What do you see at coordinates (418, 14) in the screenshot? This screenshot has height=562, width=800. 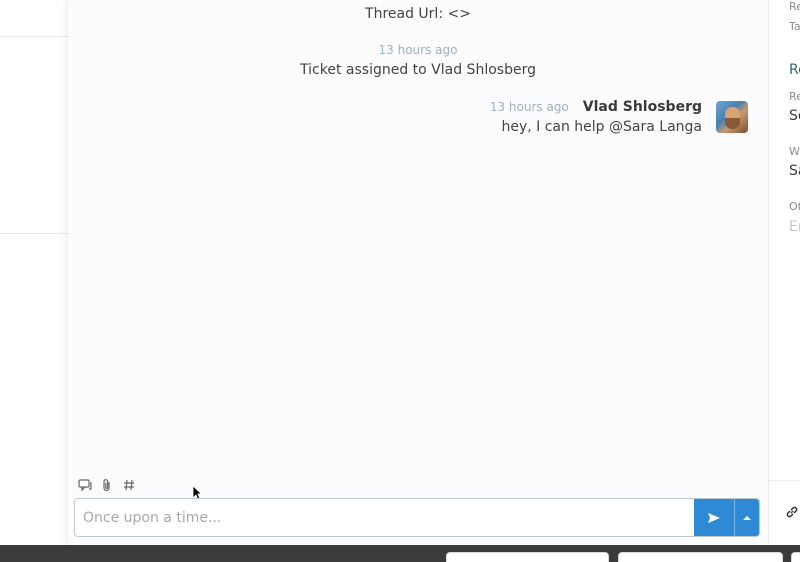 I see `thread-url-text: Thread Url: <>` at bounding box center [418, 14].